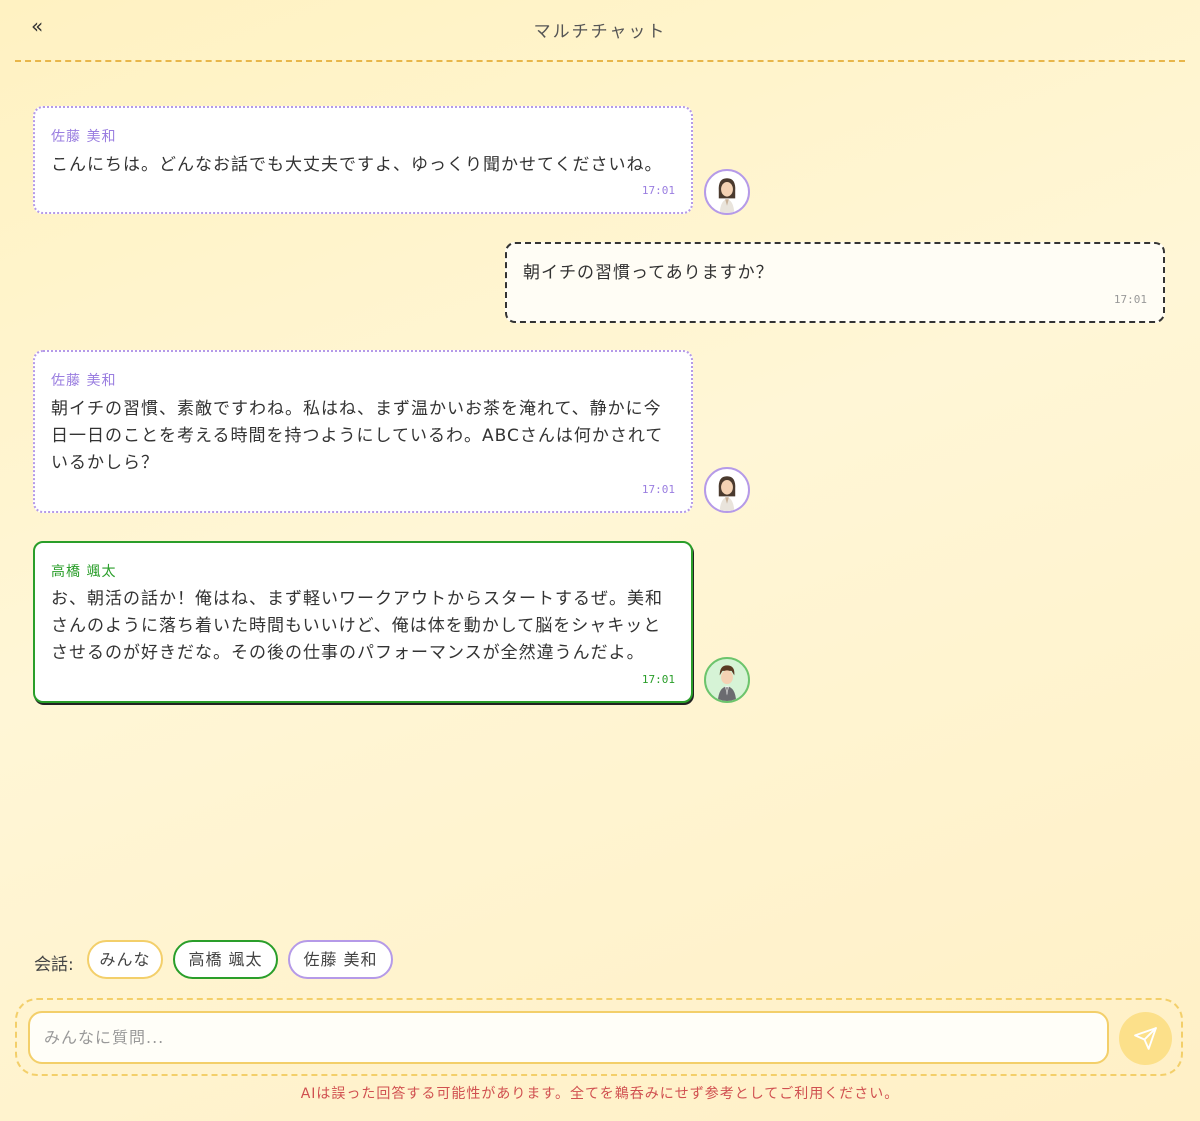 This screenshot has width=1200, height=1121. I want to click on man-avatar-icon, so click(727, 683).